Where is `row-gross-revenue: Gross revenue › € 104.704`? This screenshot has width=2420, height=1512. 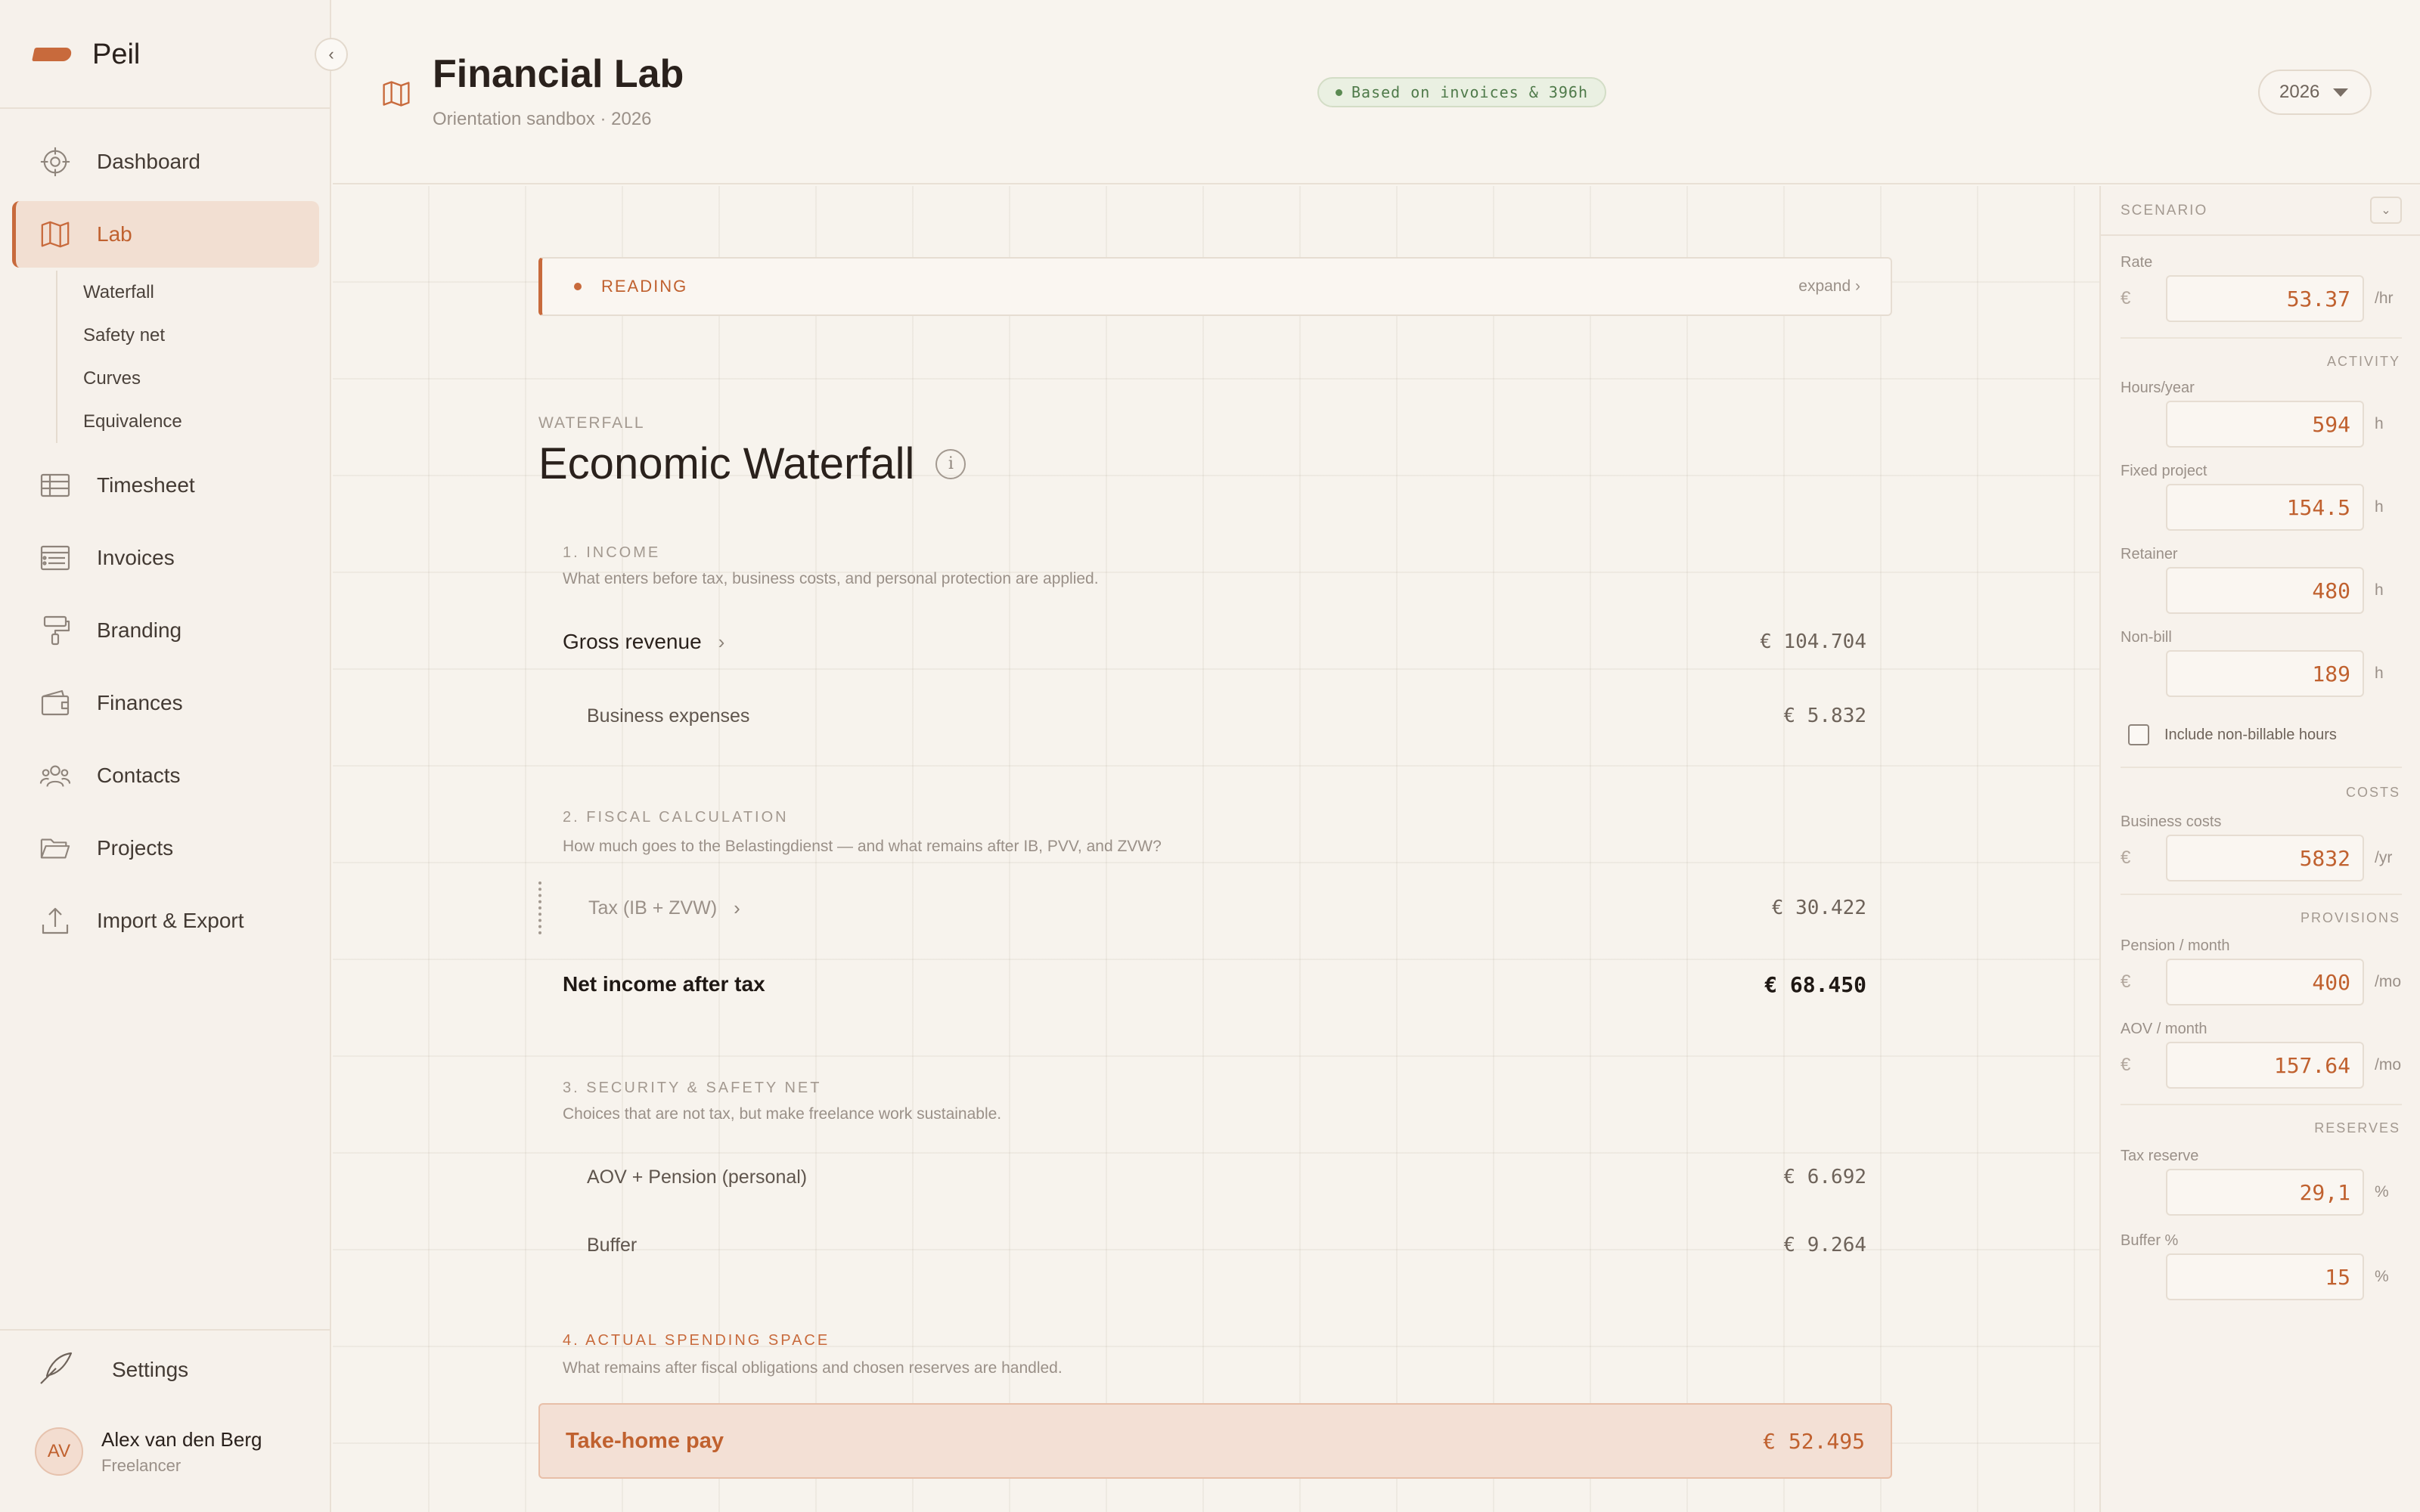 row-gross-revenue: Gross revenue › € 104.704 is located at coordinates (1215, 641).